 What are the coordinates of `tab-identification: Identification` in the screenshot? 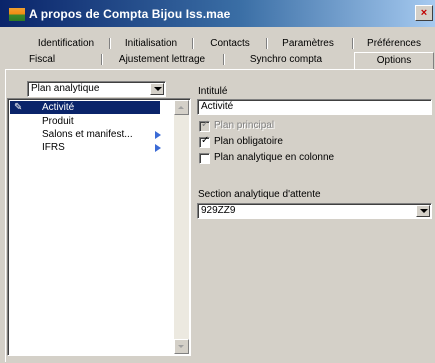 It's located at (66, 43).